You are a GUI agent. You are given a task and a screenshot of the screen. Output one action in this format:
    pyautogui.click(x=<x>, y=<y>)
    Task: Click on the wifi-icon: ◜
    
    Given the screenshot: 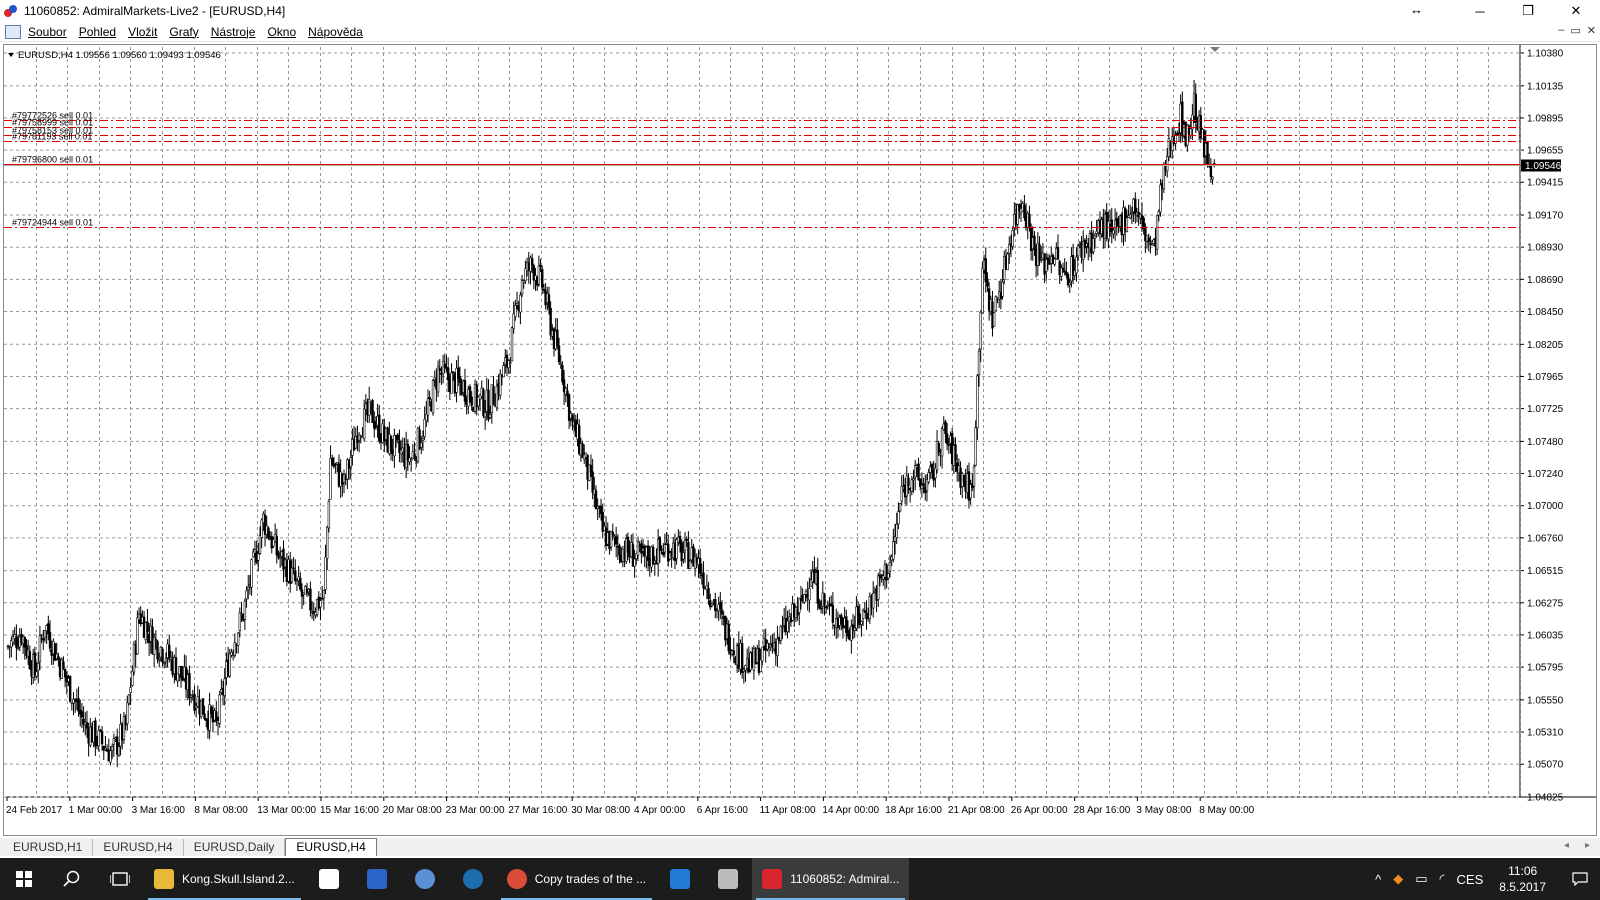 What is the action you would take?
    pyautogui.click(x=1442, y=879)
    